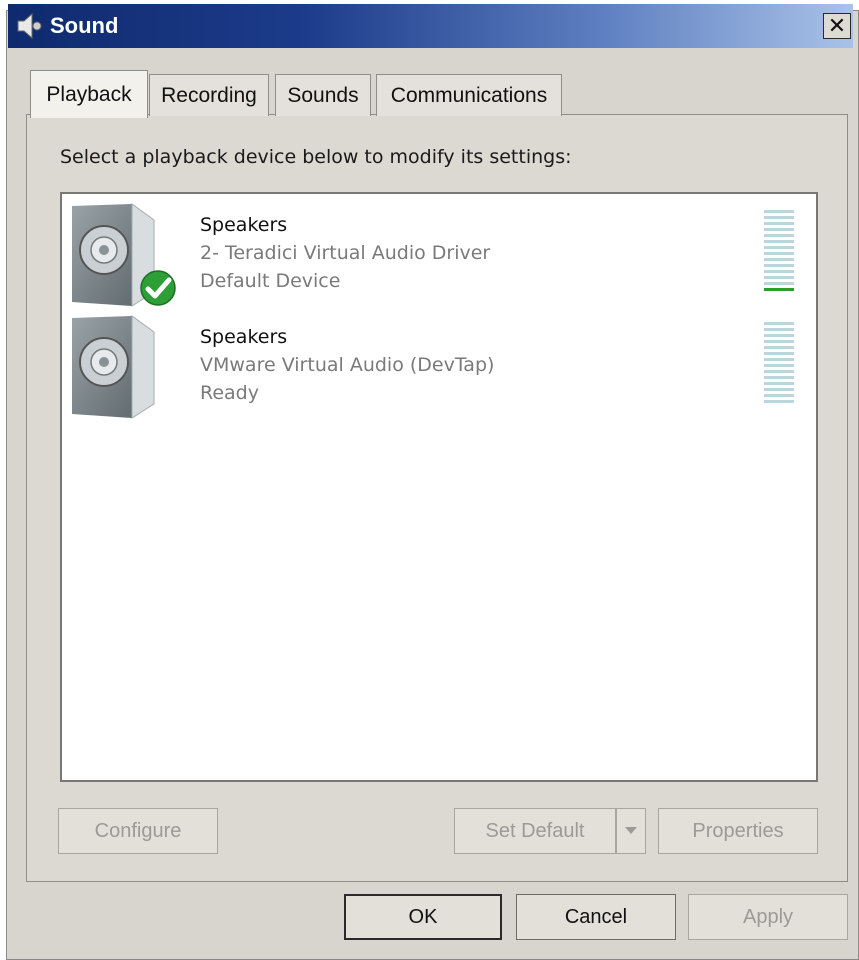 This screenshot has width=859, height=960. Describe the element at coordinates (345, 253) in the screenshot. I see `device-driver: 2- Teradici Virtual Audio Driver` at that location.